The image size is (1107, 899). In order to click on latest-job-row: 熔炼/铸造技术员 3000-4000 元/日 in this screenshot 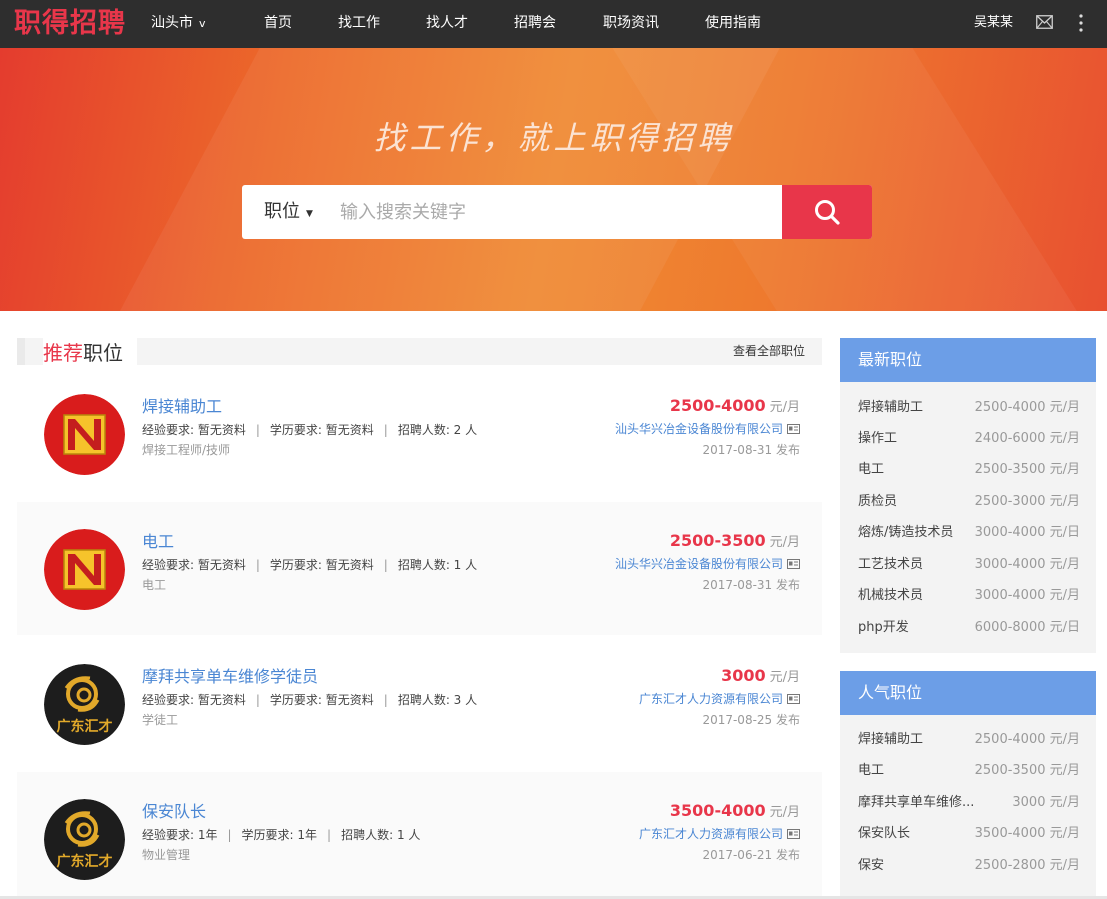, I will do `click(969, 533)`.